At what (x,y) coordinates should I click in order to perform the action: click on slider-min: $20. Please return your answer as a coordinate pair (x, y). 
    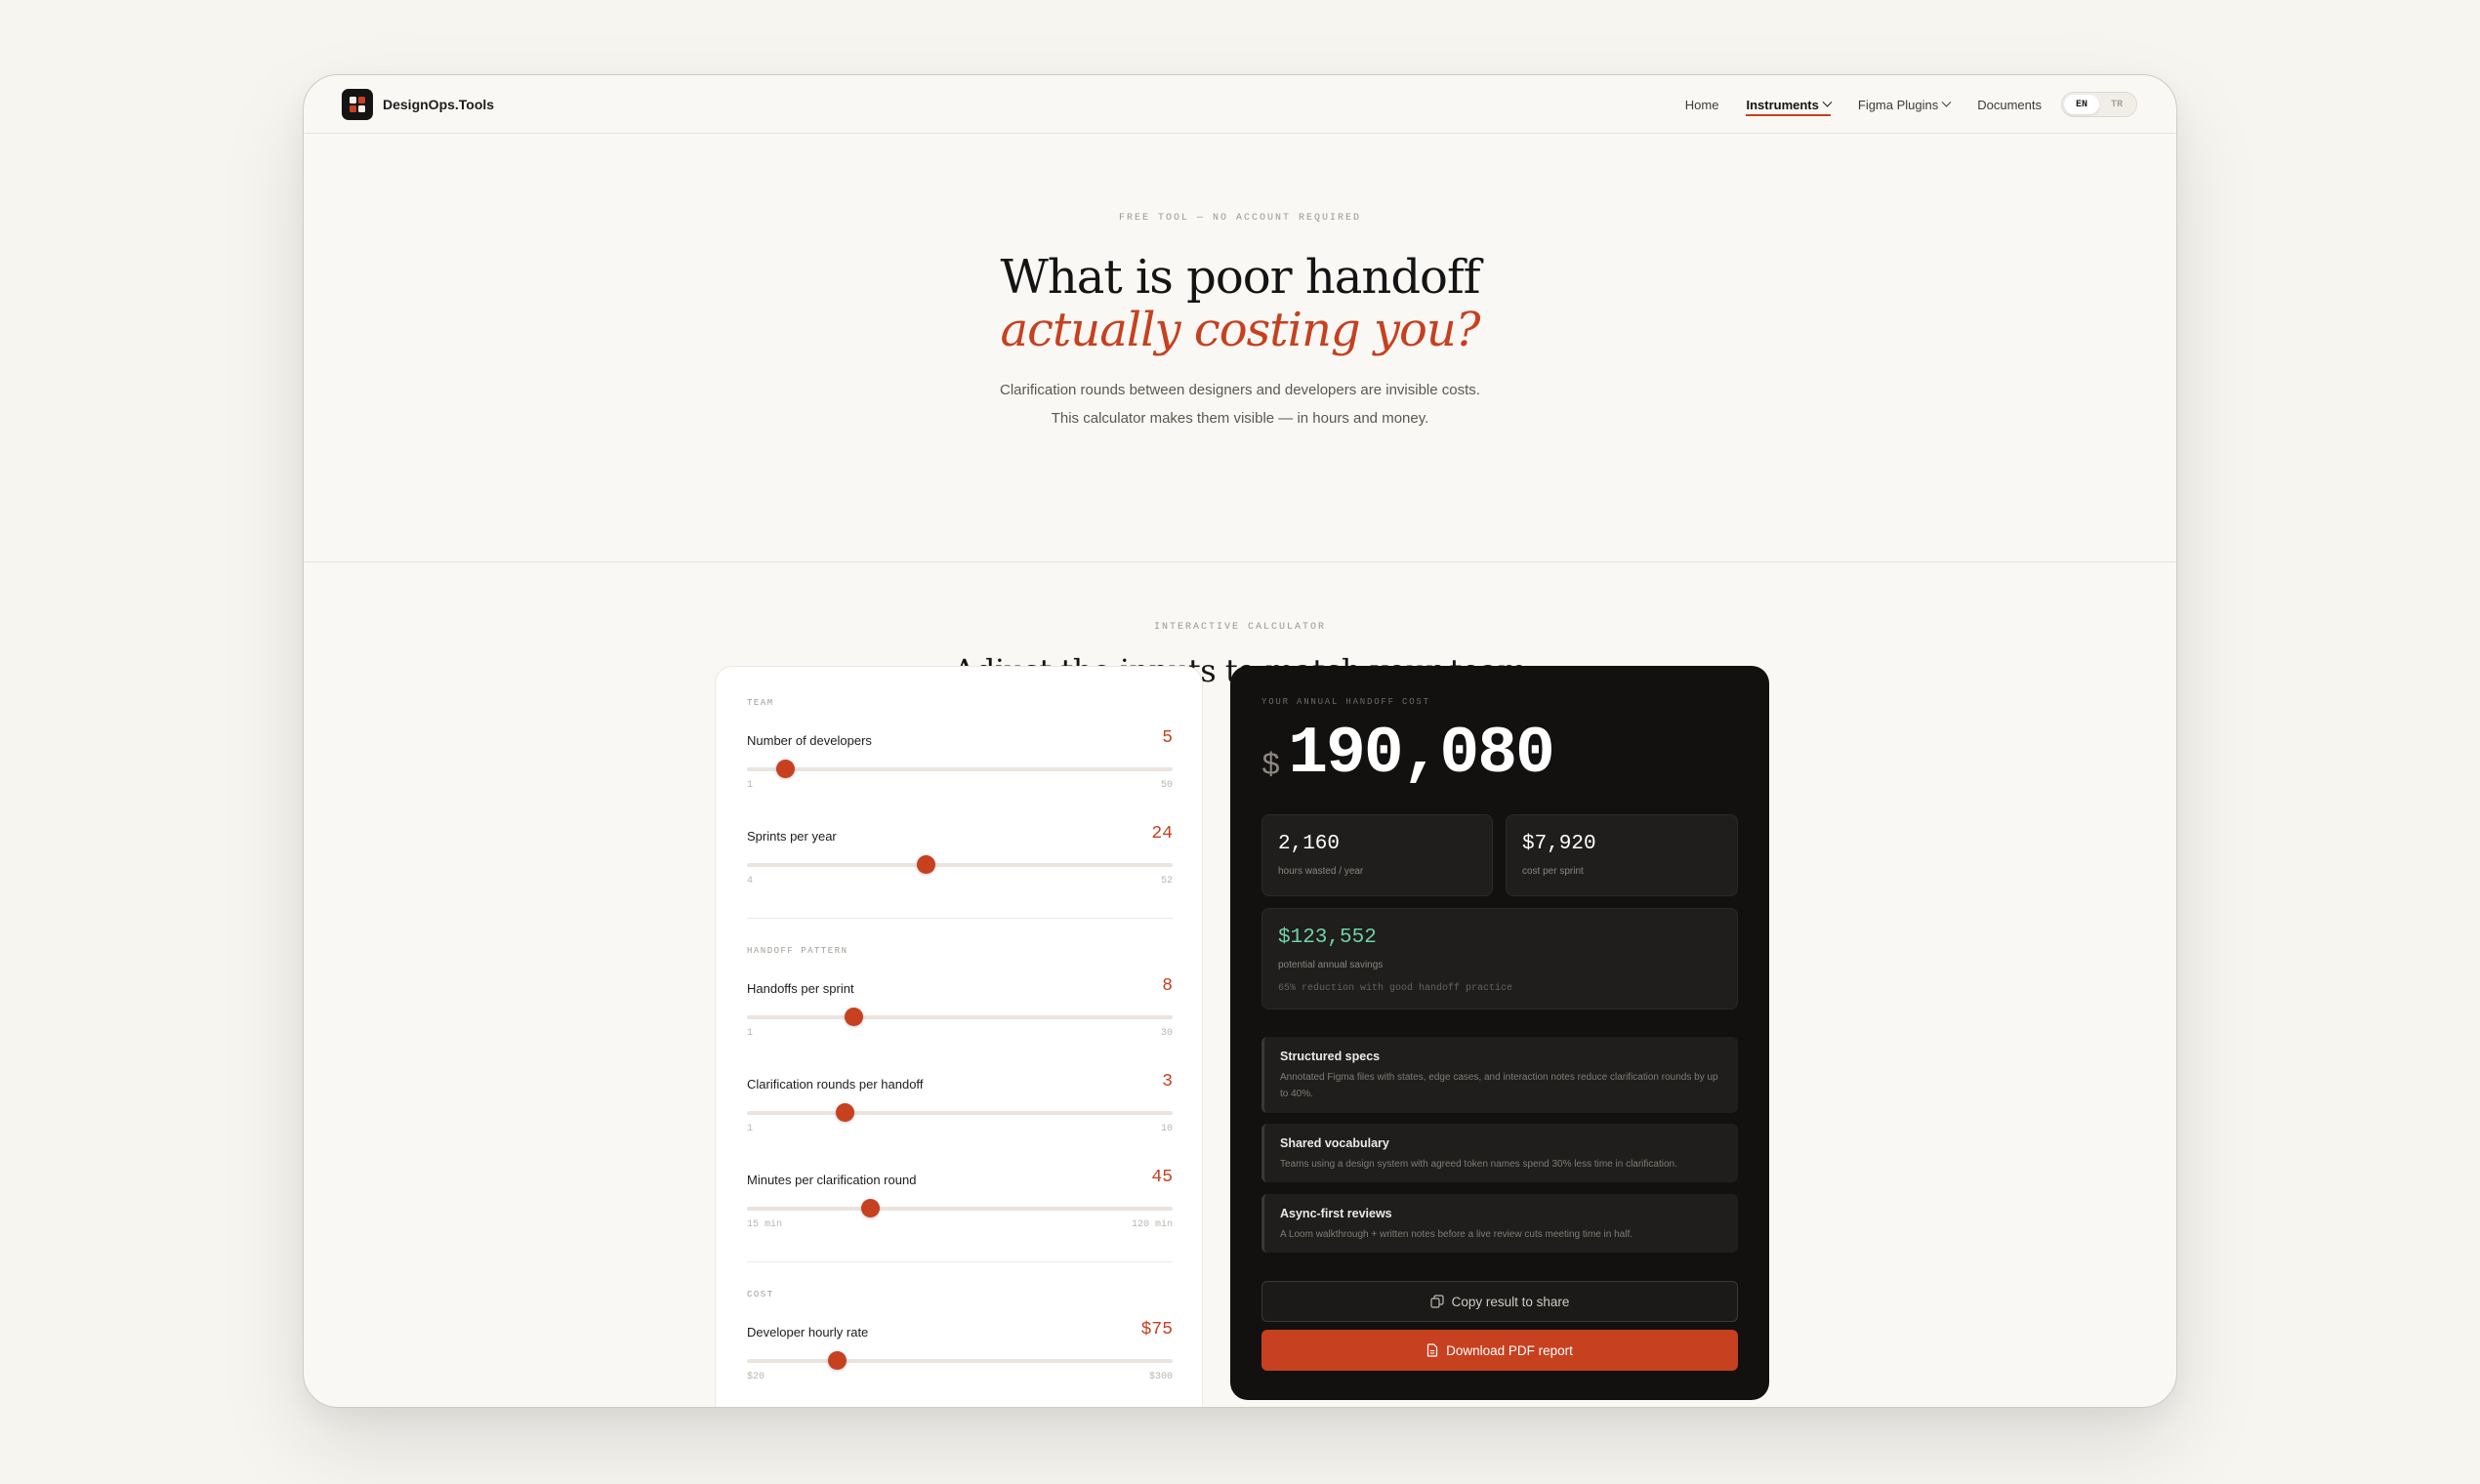
    Looking at the image, I should click on (756, 1377).